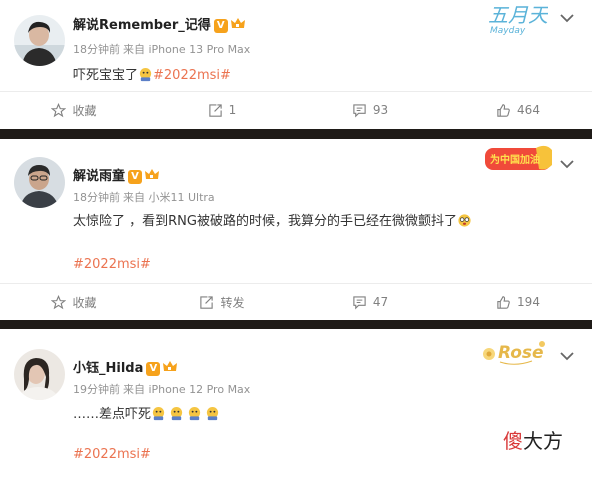  I want to click on watermark: 傻大方, so click(533, 439).